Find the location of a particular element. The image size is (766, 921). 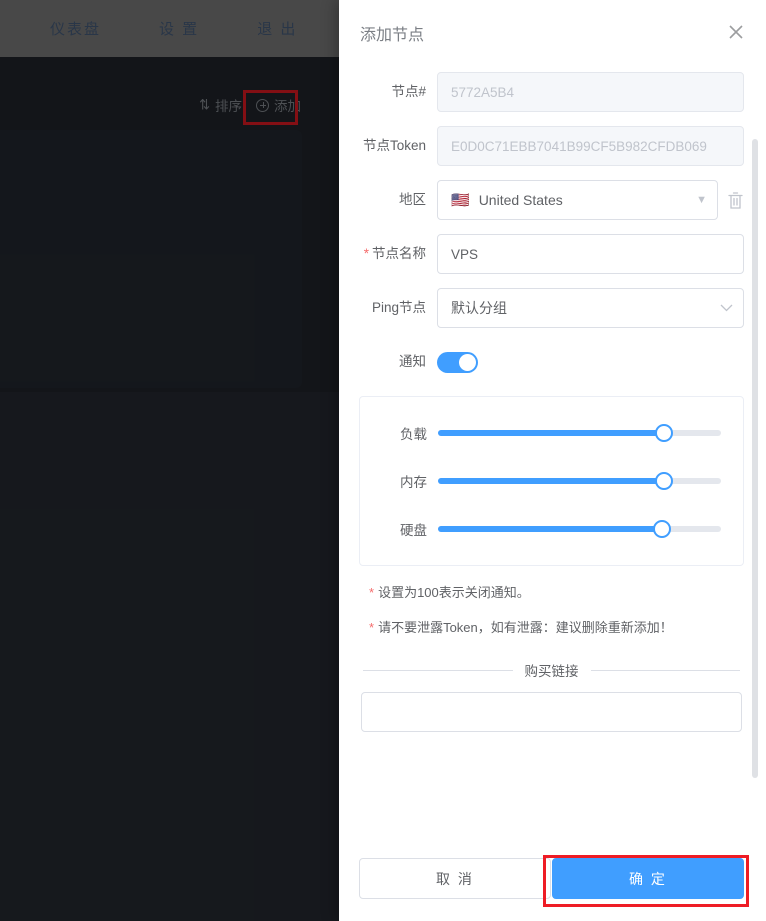

purchase-link-input is located at coordinates (551, 712).